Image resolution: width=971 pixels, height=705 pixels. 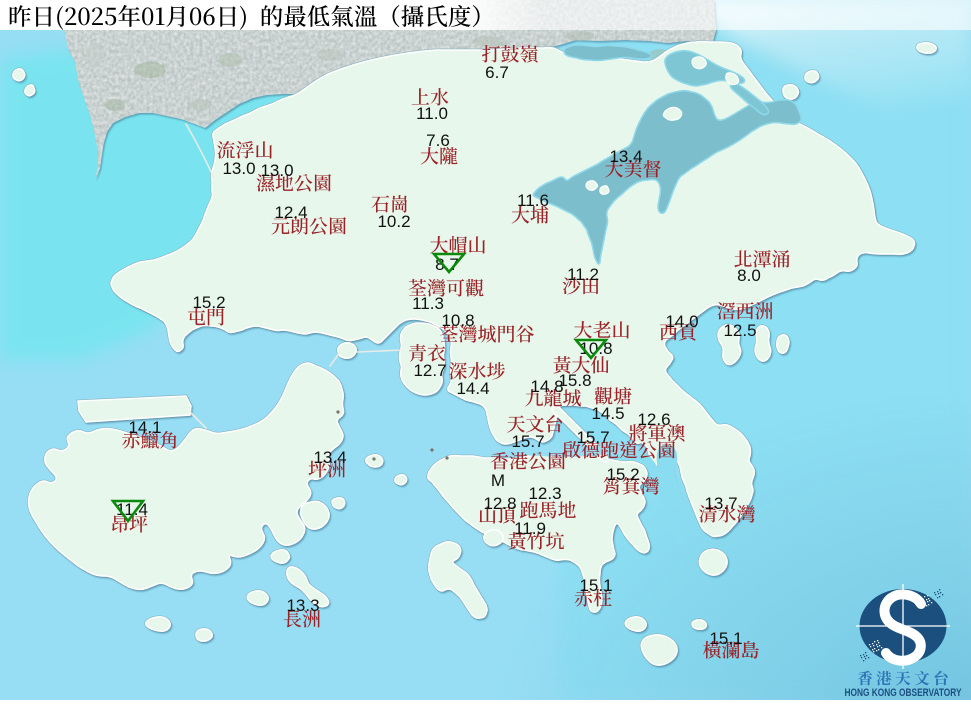 I want to click on svg-text: 11.3, so click(x=428, y=303).